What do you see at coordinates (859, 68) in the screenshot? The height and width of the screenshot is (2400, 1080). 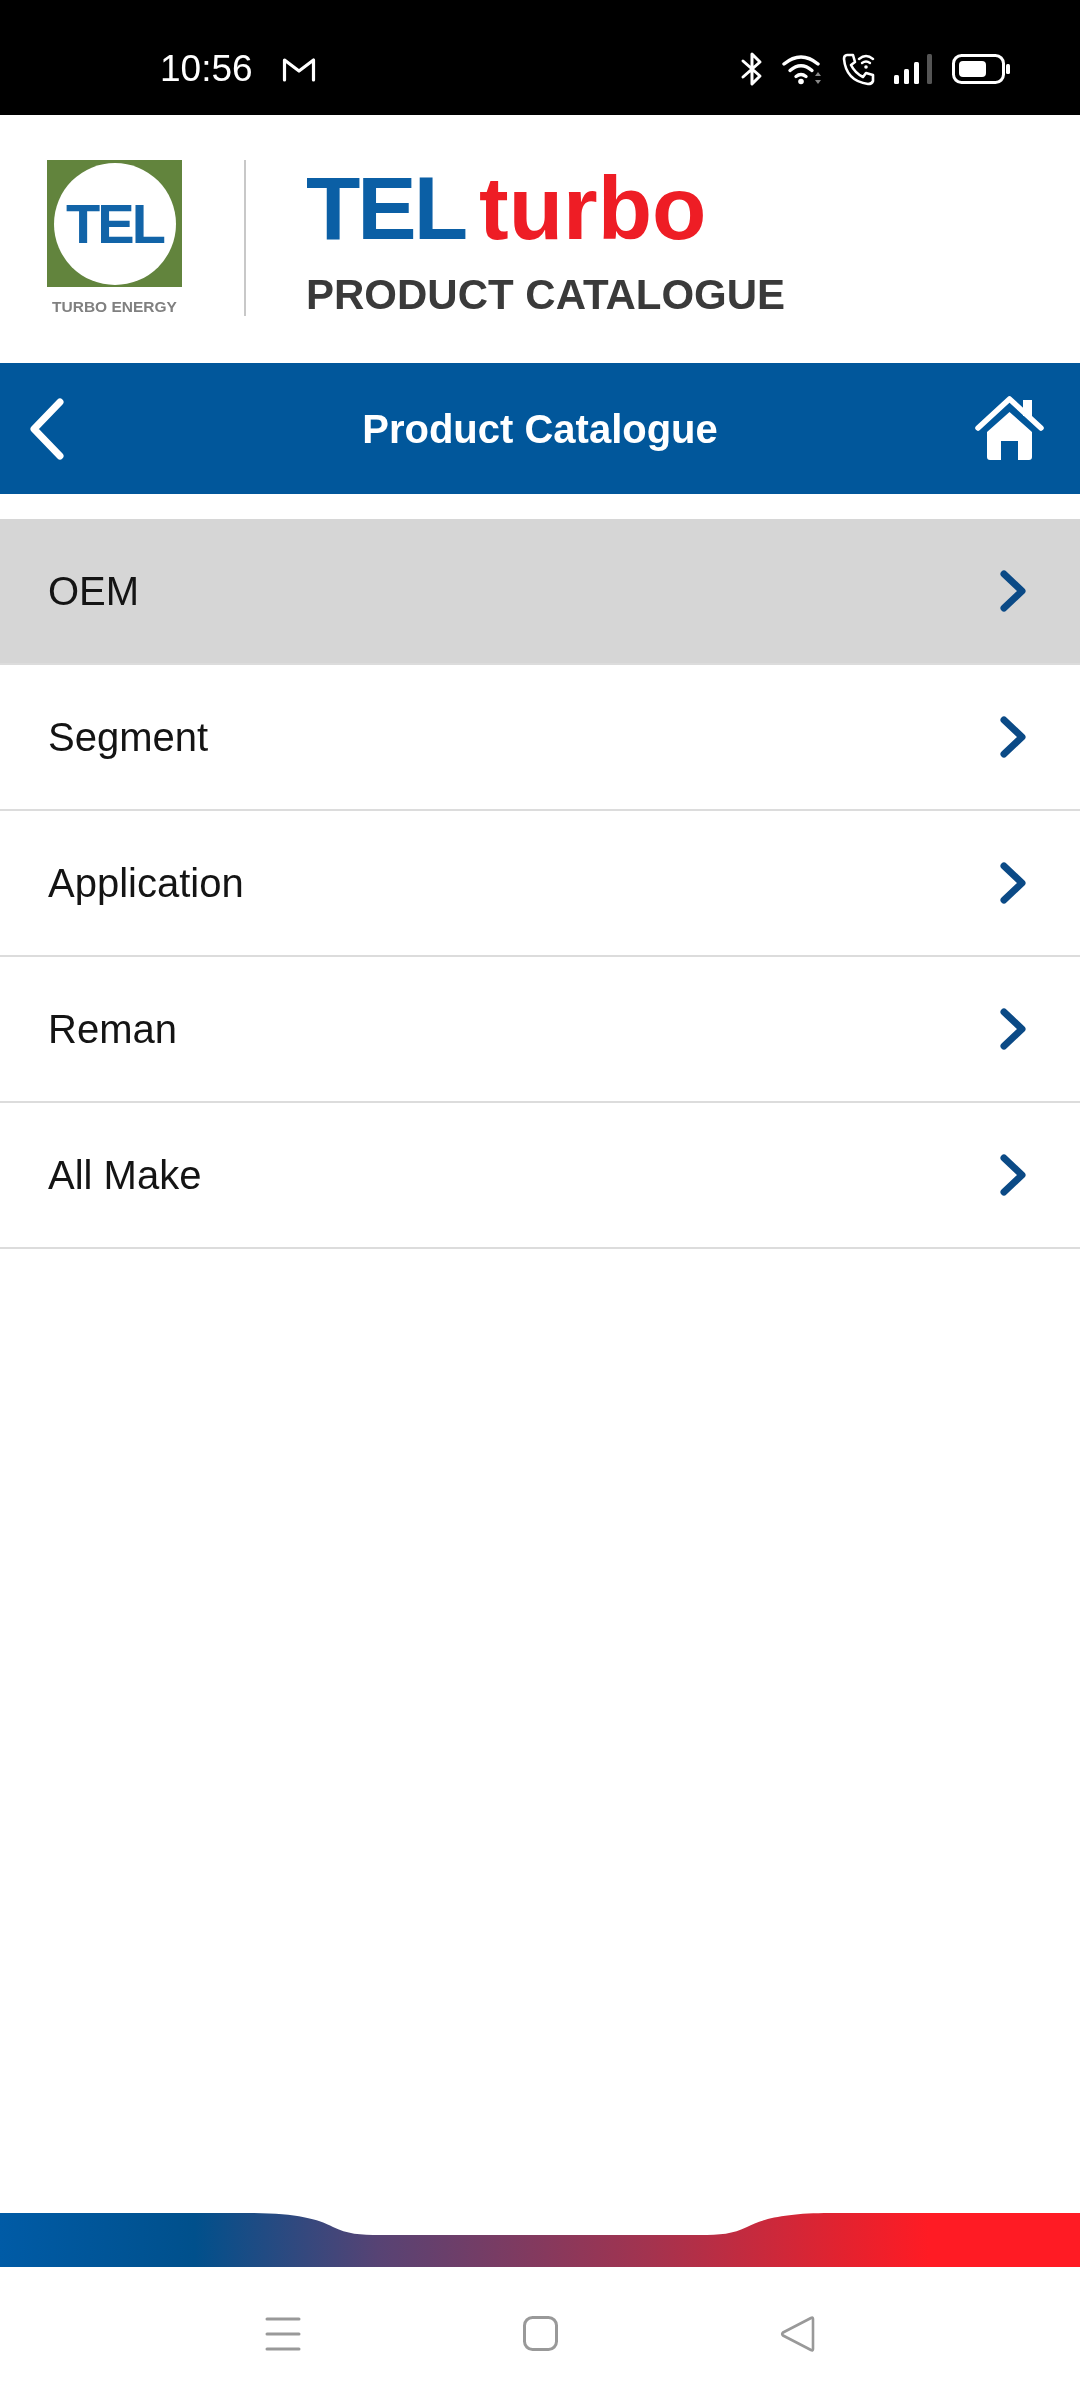 I see `wifi-call-icon` at bounding box center [859, 68].